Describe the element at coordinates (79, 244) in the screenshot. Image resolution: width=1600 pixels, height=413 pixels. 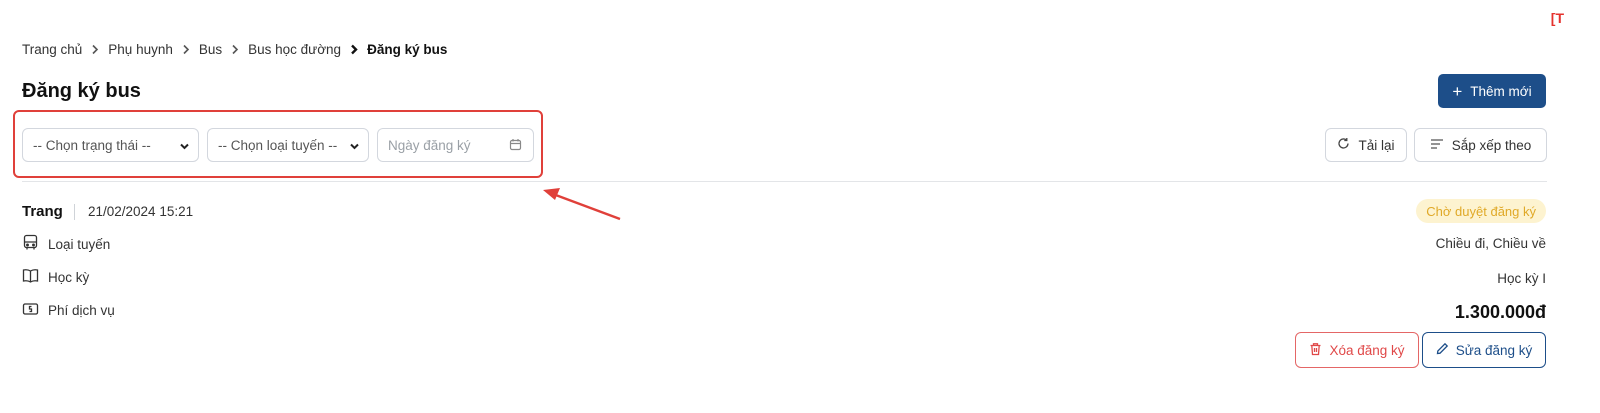
I see `route-type-label: Loại tuyến` at that location.